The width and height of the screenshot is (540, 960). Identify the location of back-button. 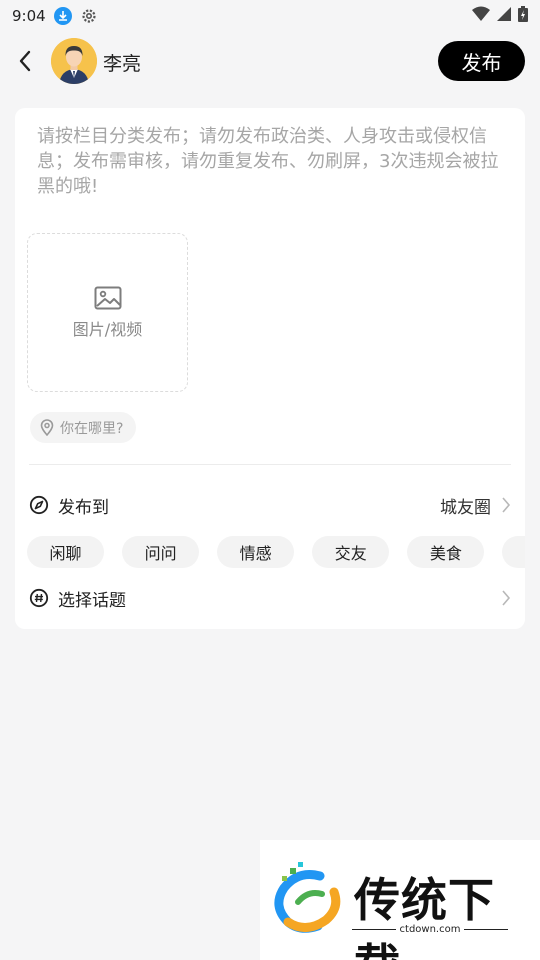
(25, 61).